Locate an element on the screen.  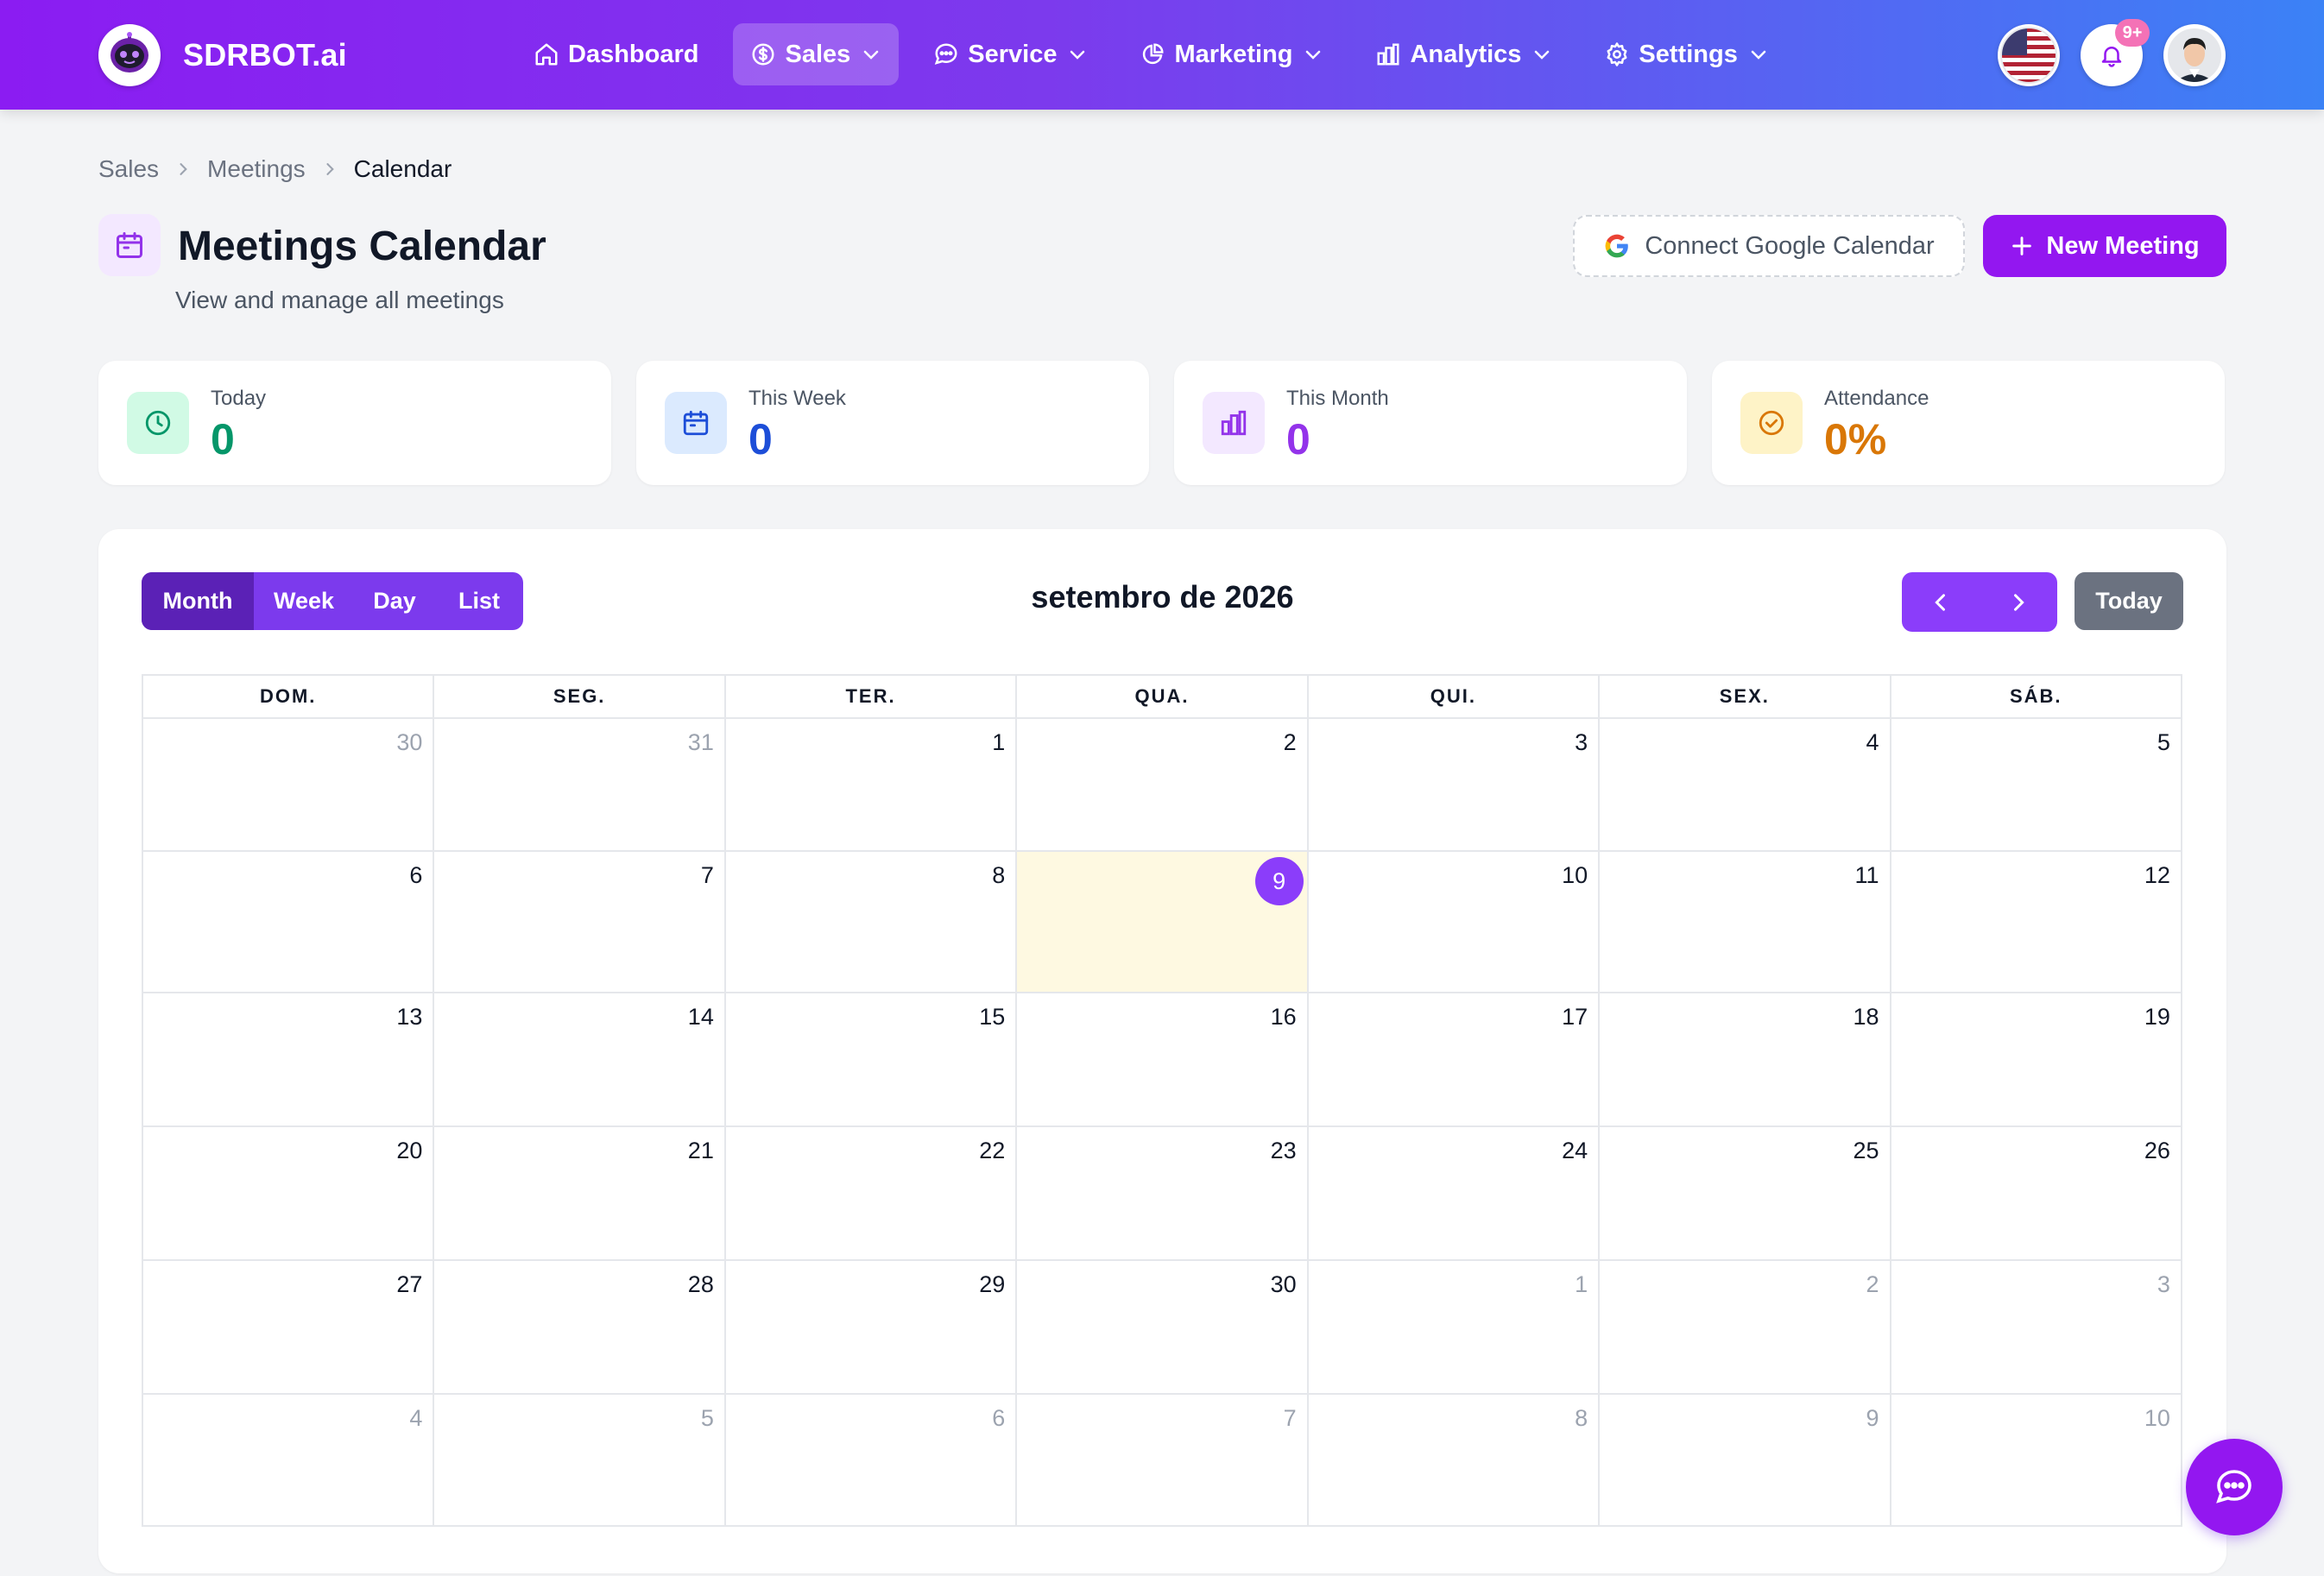
nav-item-dashboard: Dashboard is located at coordinates (616, 54).